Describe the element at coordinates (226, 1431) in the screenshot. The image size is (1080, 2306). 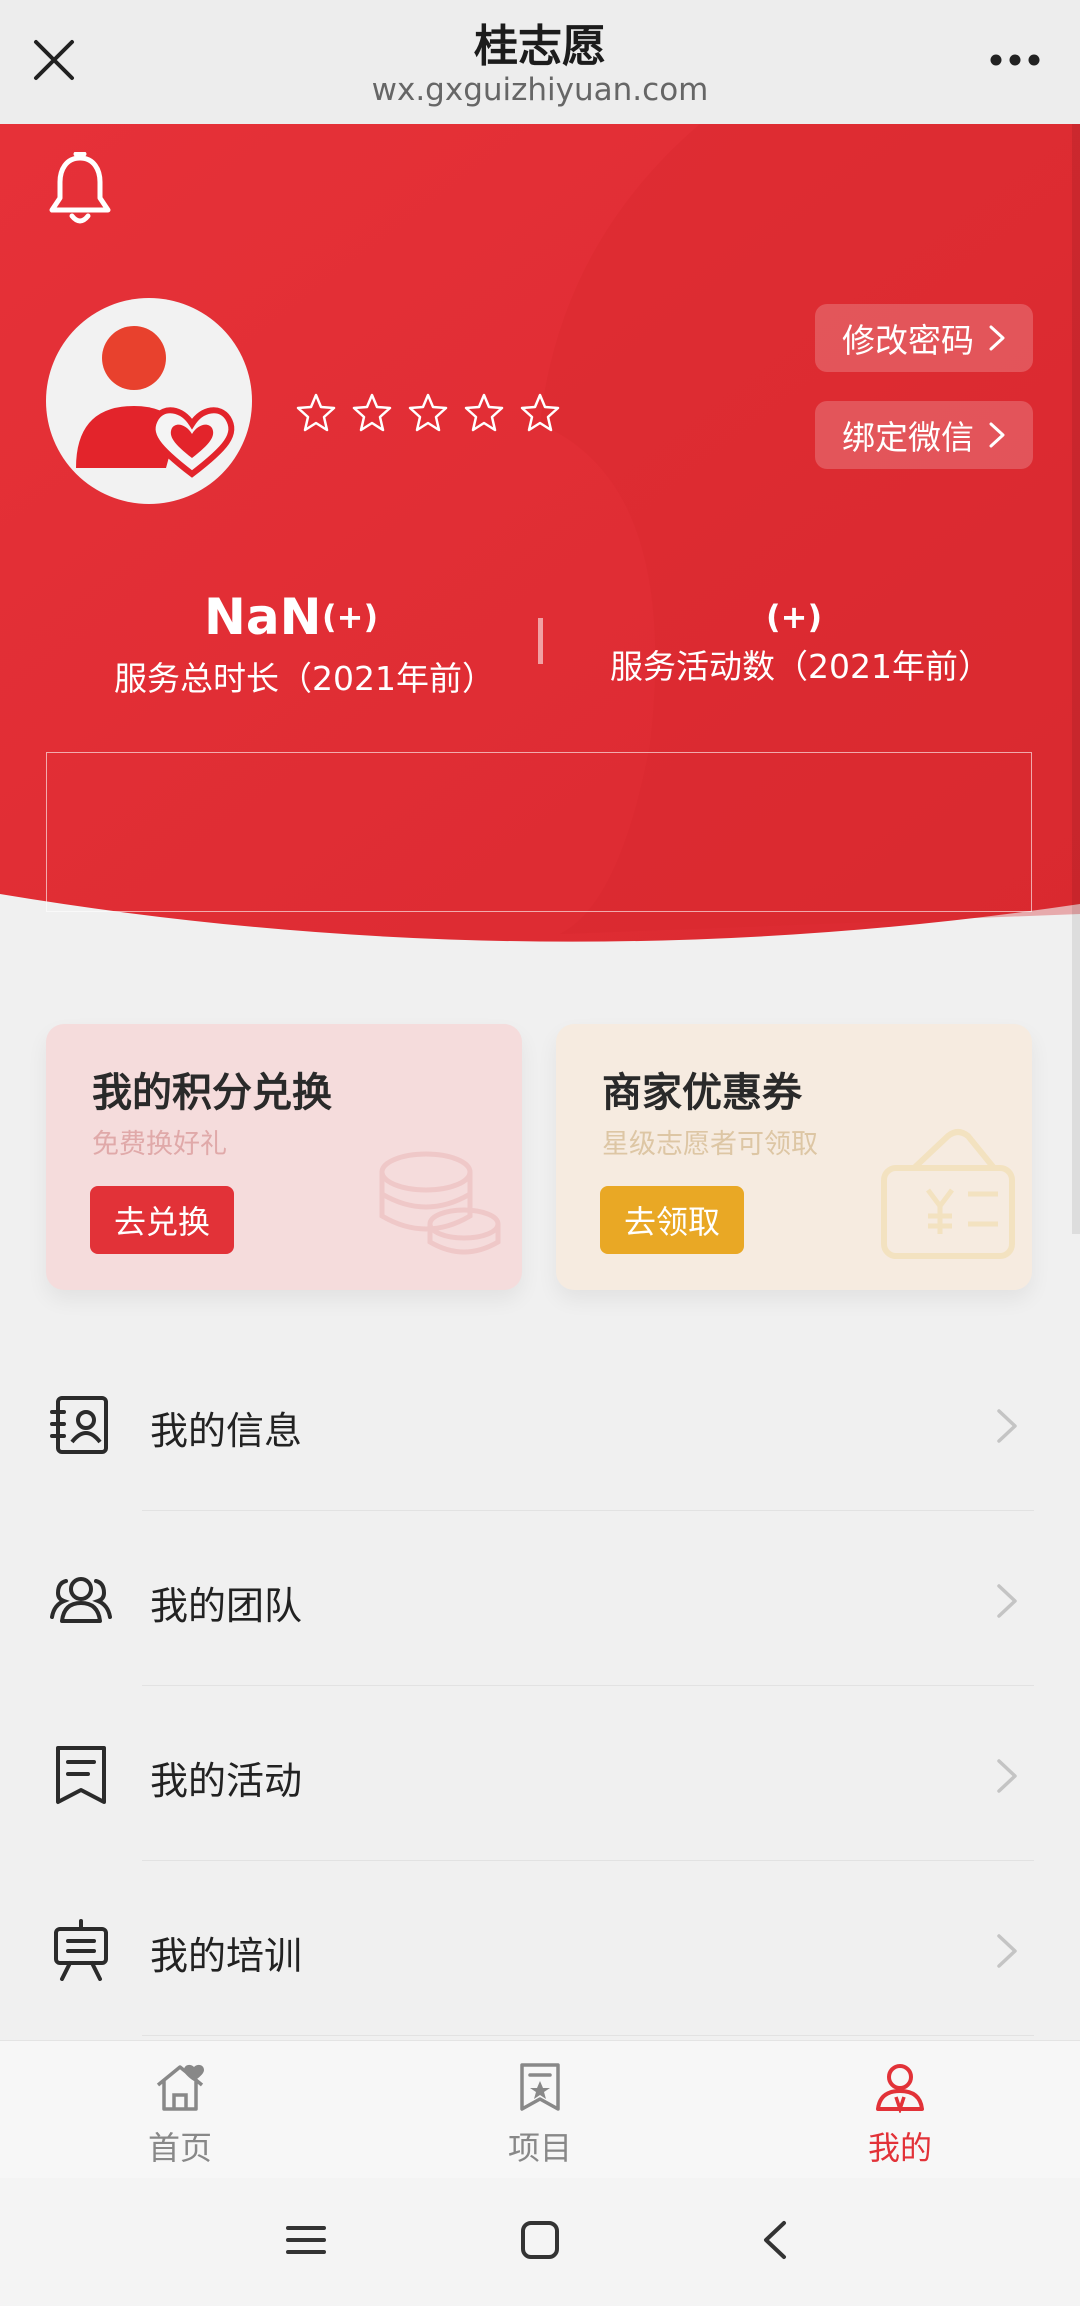
I see `menu-item-label: 我的信息` at that location.